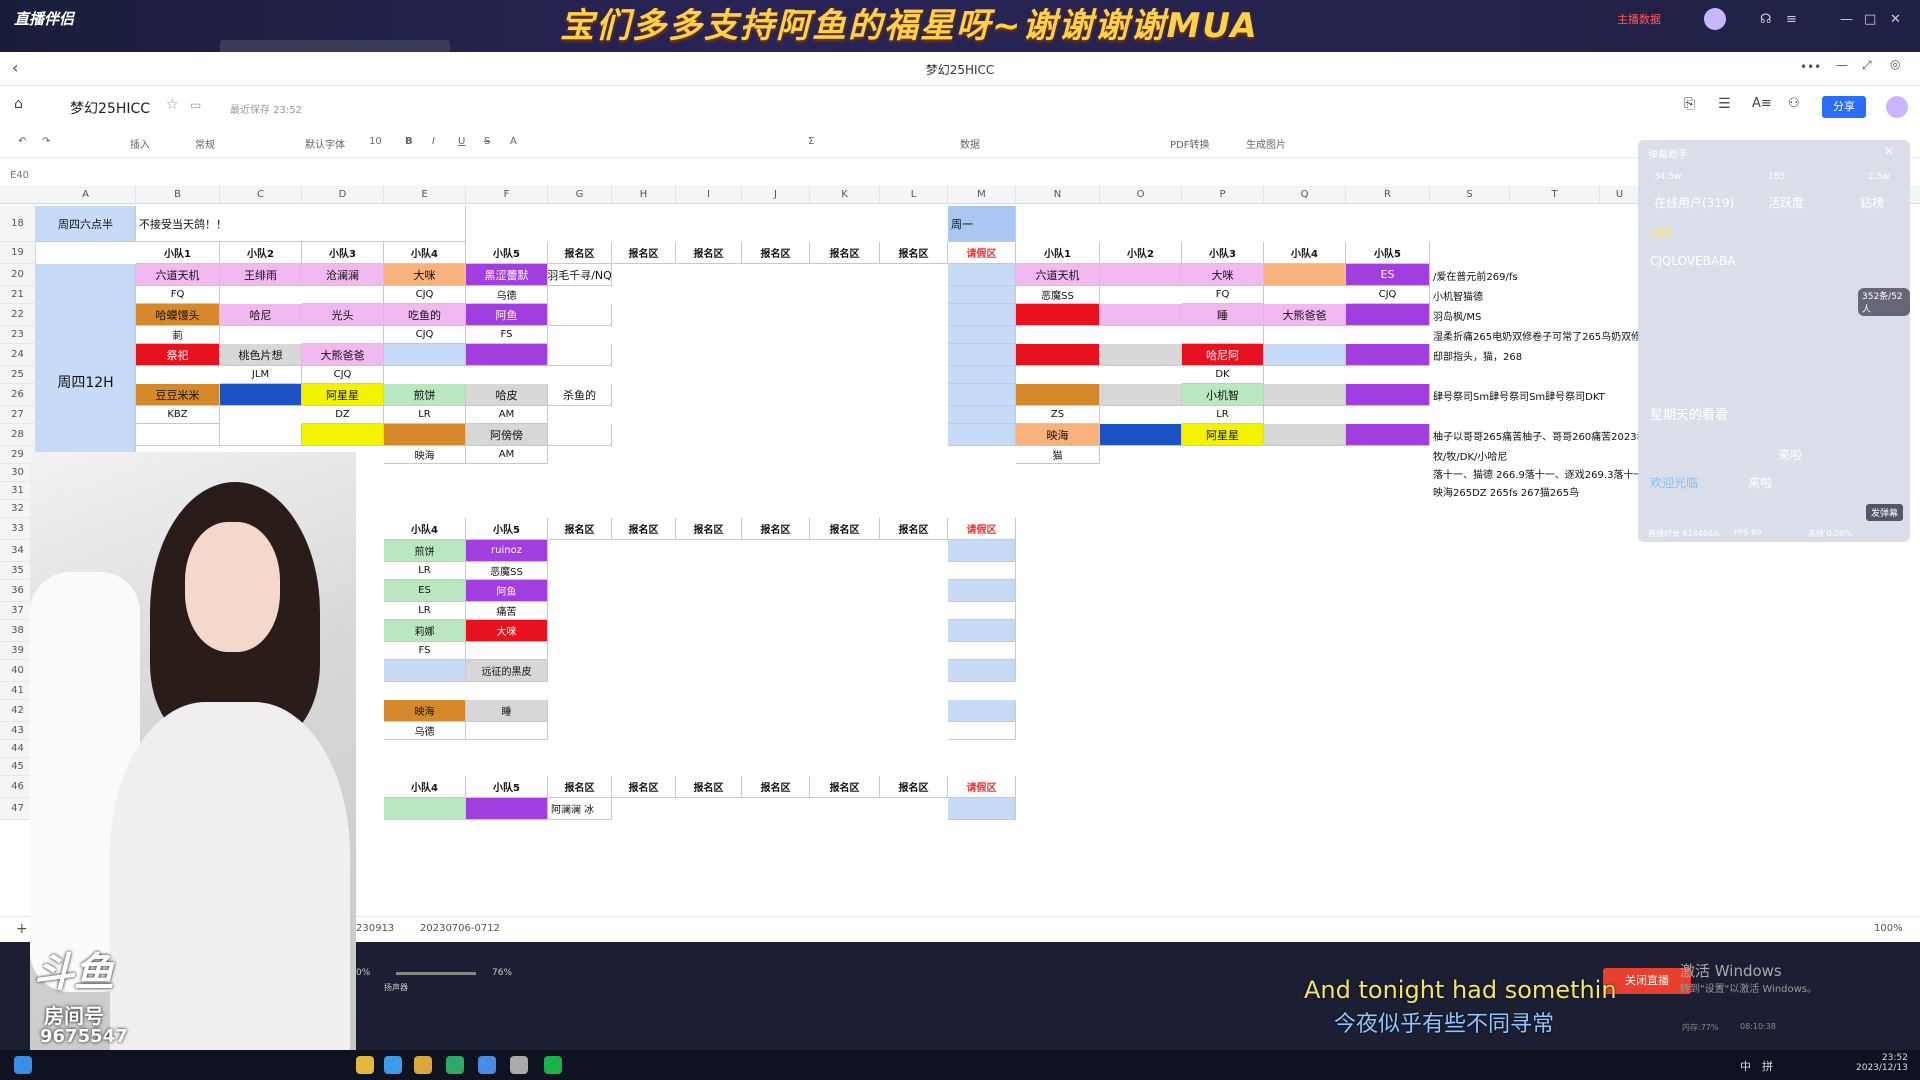 Image resolution: width=1920 pixels, height=1080 pixels. I want to click on row-header-21: 21, so click(18, 295).